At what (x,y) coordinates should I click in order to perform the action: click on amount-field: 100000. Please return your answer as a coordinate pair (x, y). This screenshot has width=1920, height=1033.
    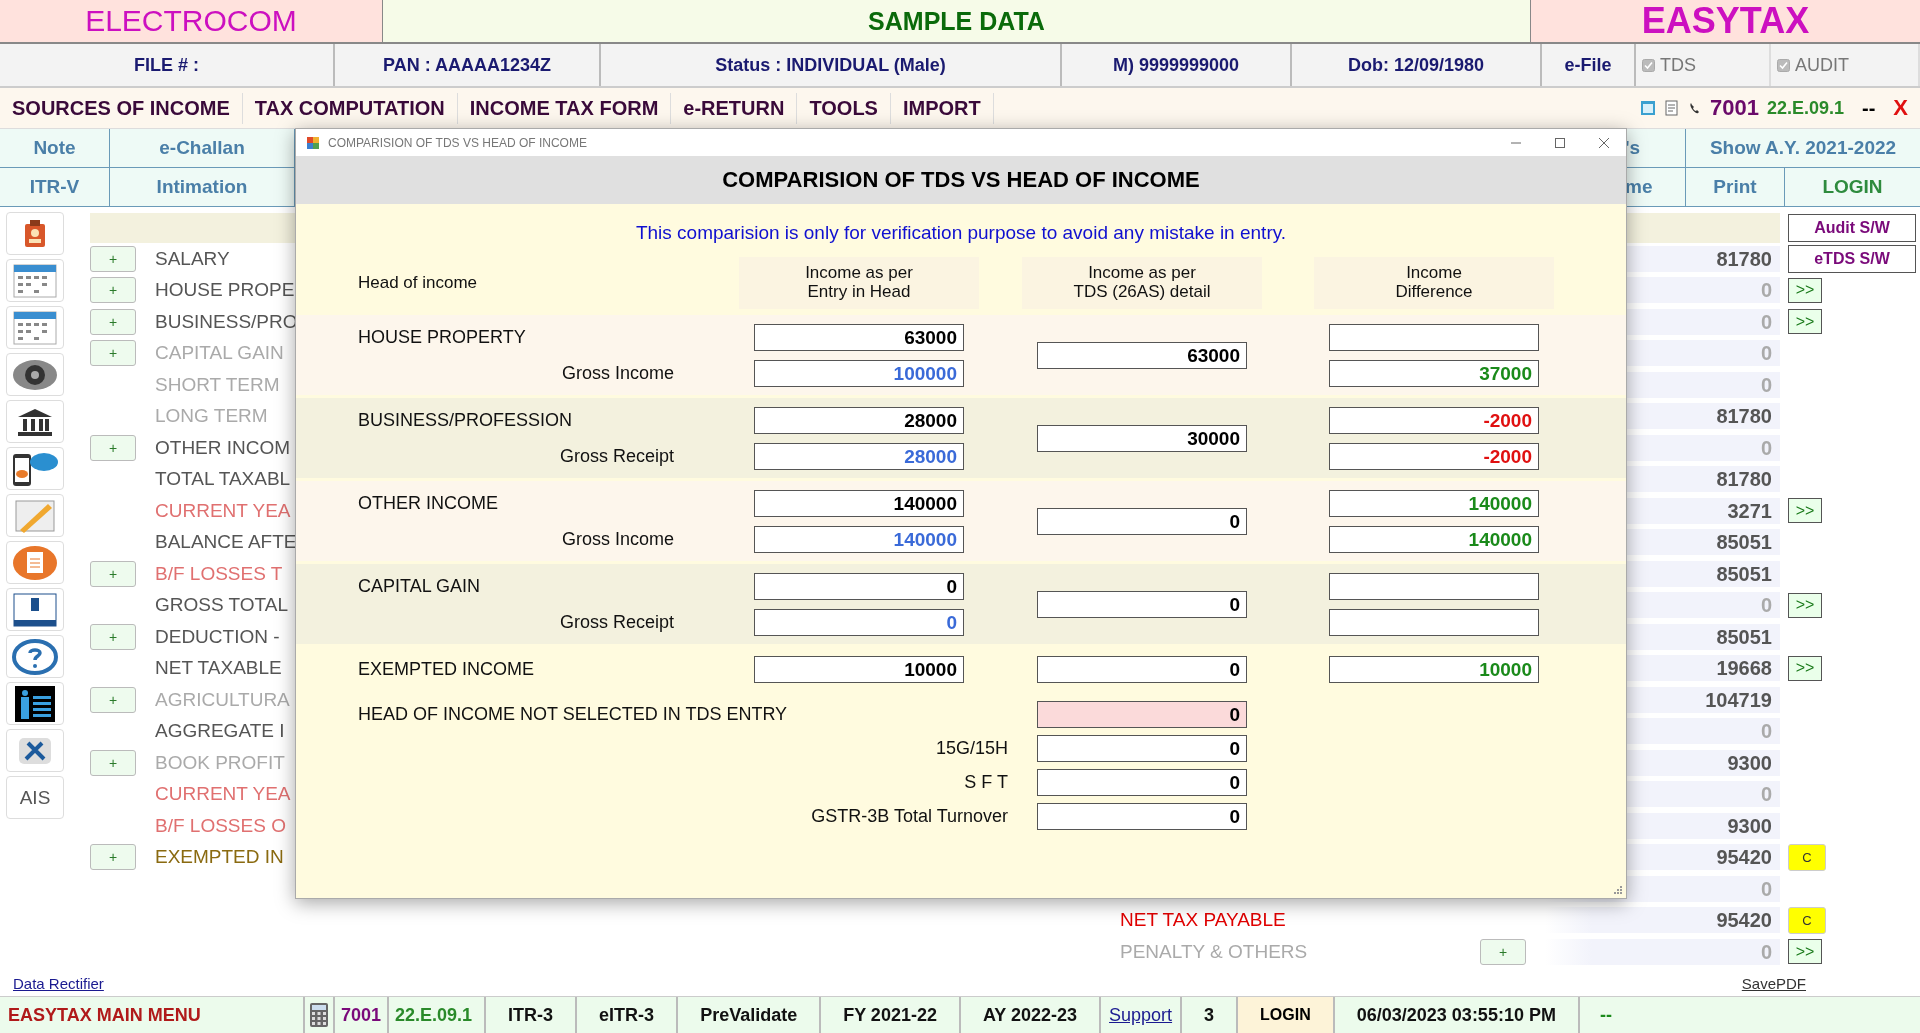
    Looking at the image, I should click on (859, 373).